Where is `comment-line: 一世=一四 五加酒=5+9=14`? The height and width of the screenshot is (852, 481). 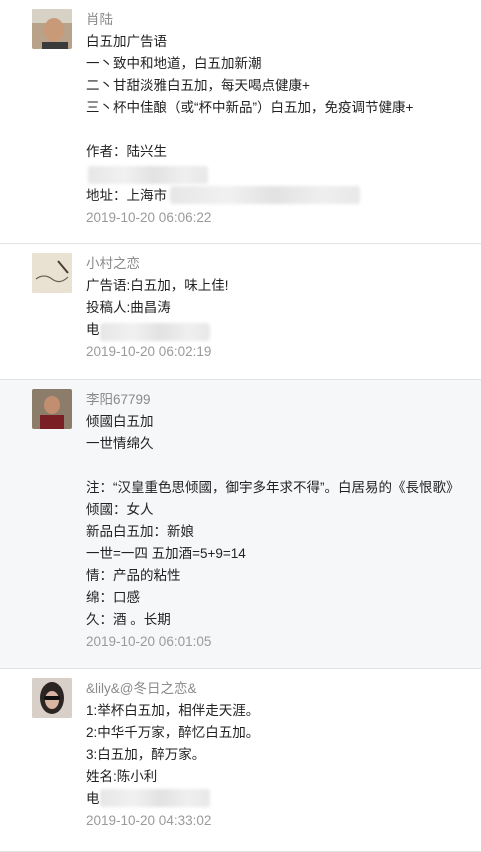 comment-line: 一世=一四 五加酒=5+9=14 is located at coordinates (166, 553).